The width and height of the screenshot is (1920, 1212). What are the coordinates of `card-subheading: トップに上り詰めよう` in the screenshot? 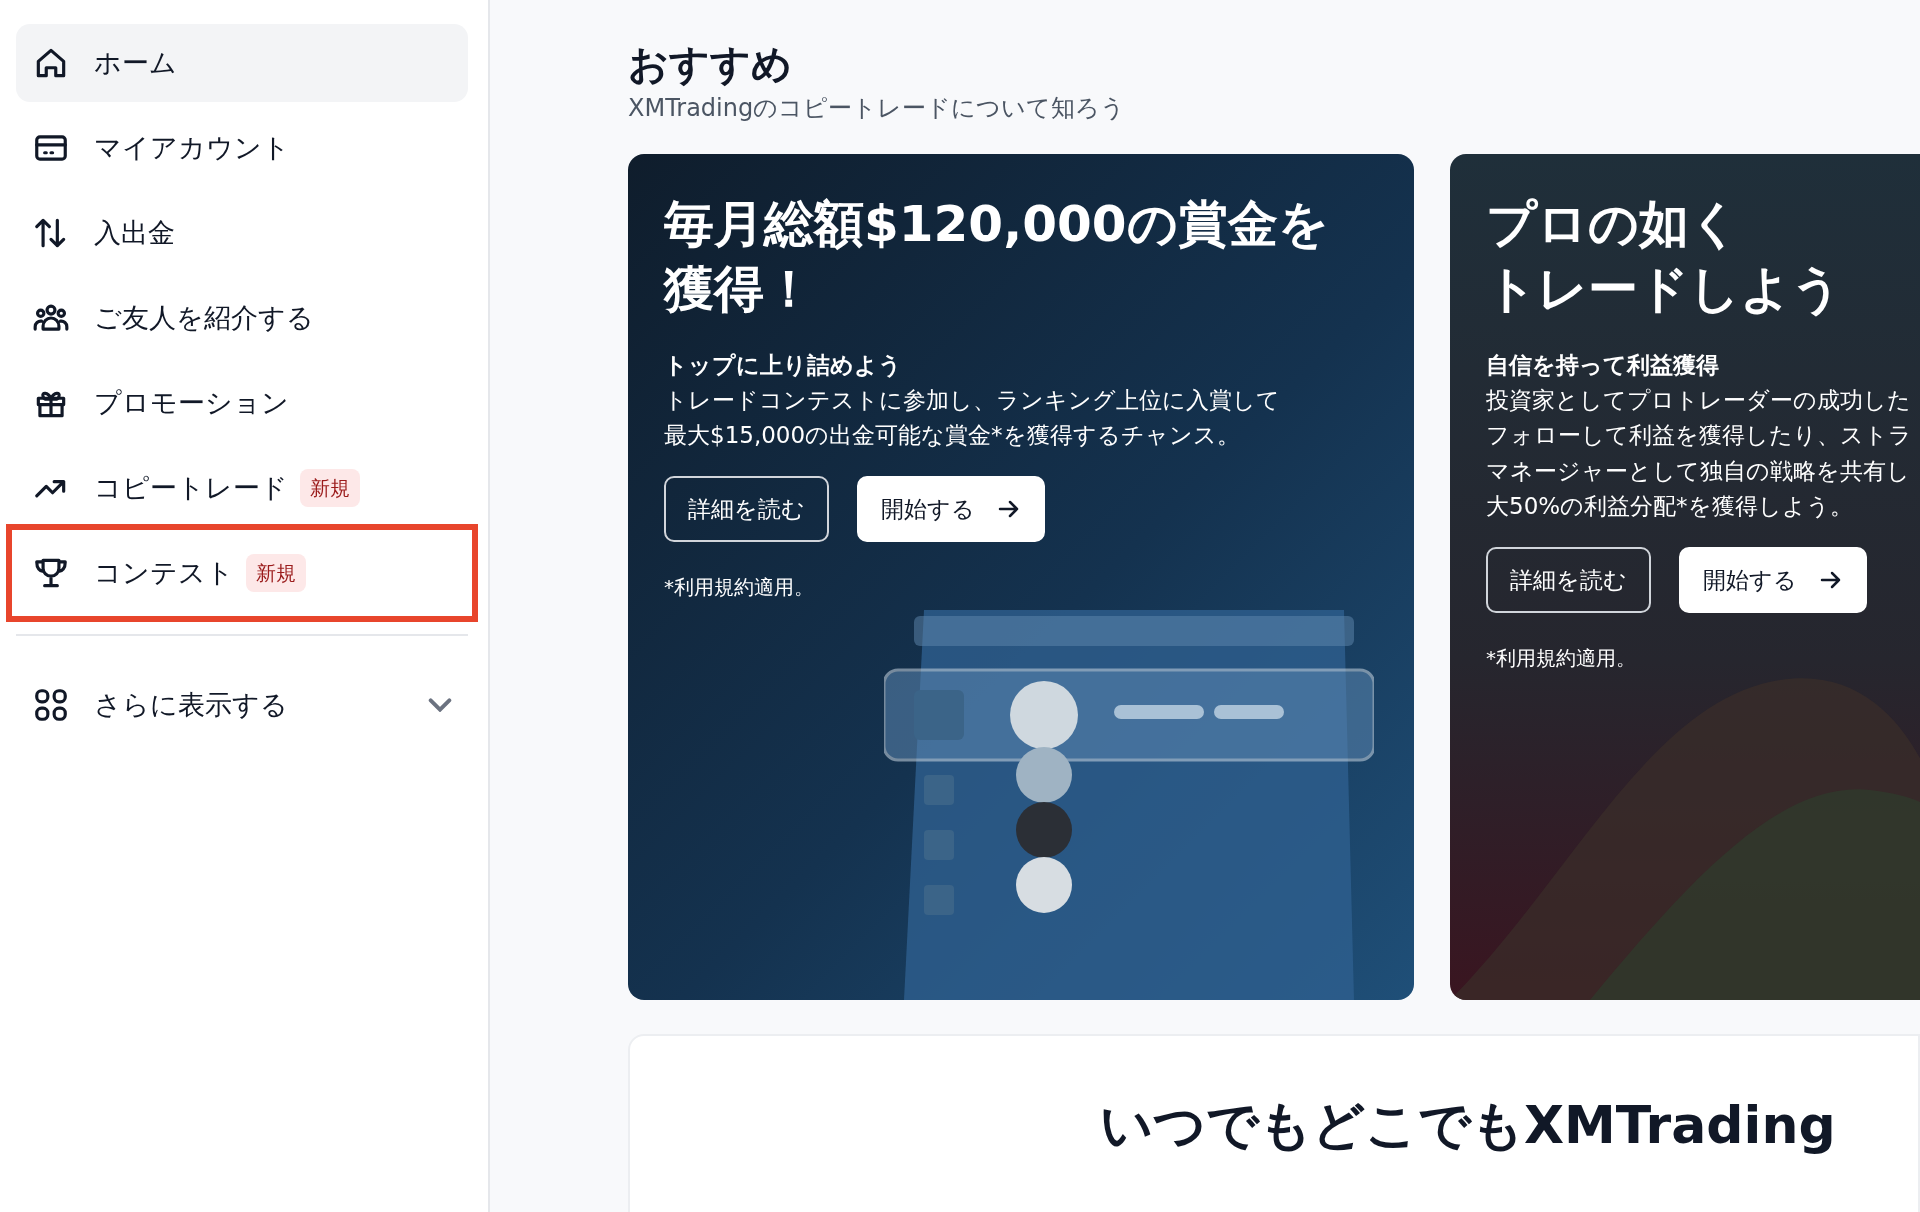 It's located at (783, 365).